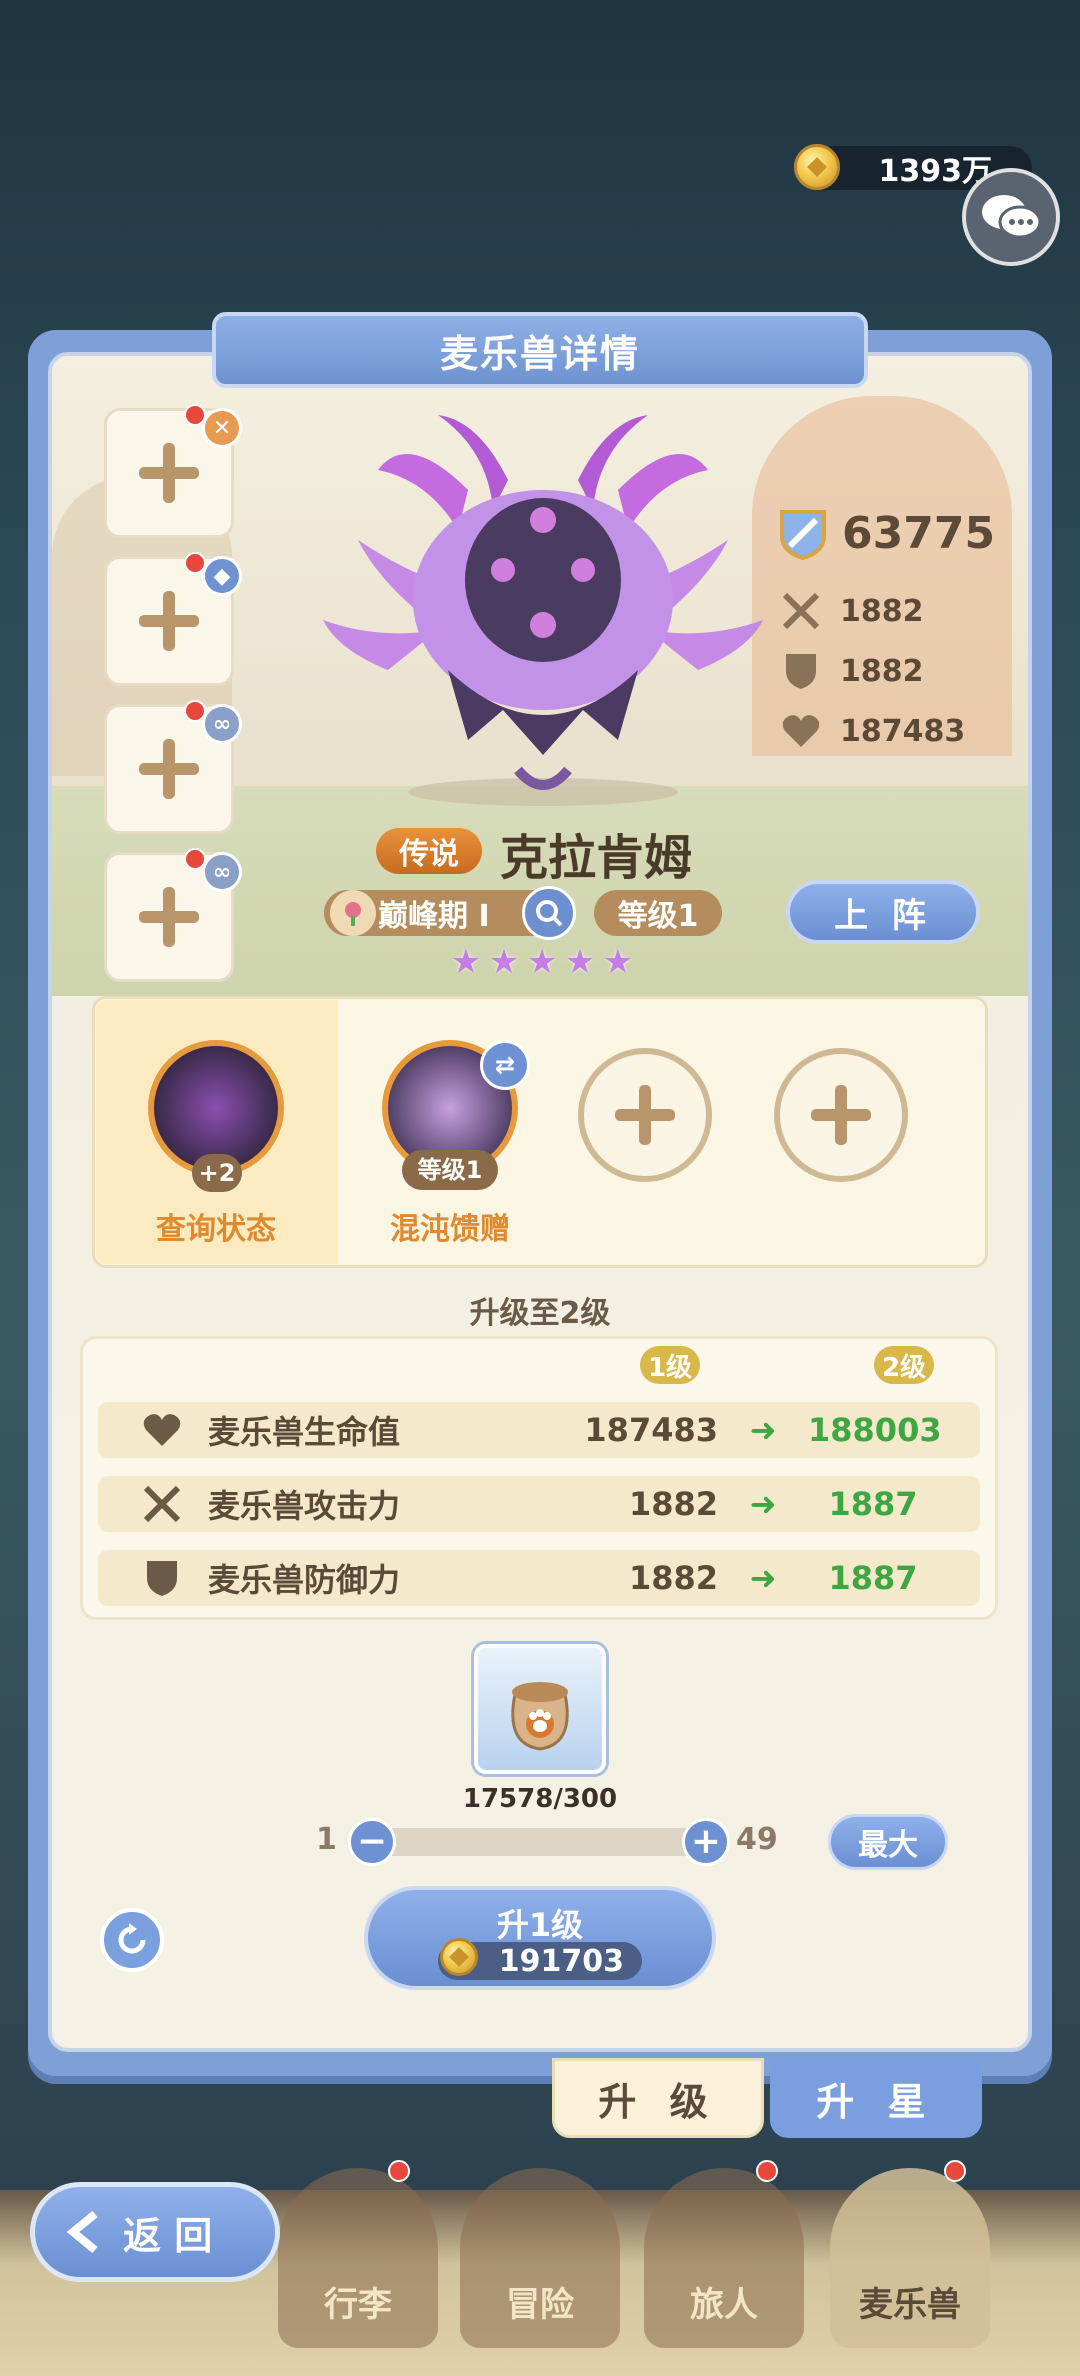 The width and height of the screenshot is (1080, 2376). What do you see at coordinates (543, 610) in the screenshot?
I see `monster-portrait` at bounding box center [543, 610].